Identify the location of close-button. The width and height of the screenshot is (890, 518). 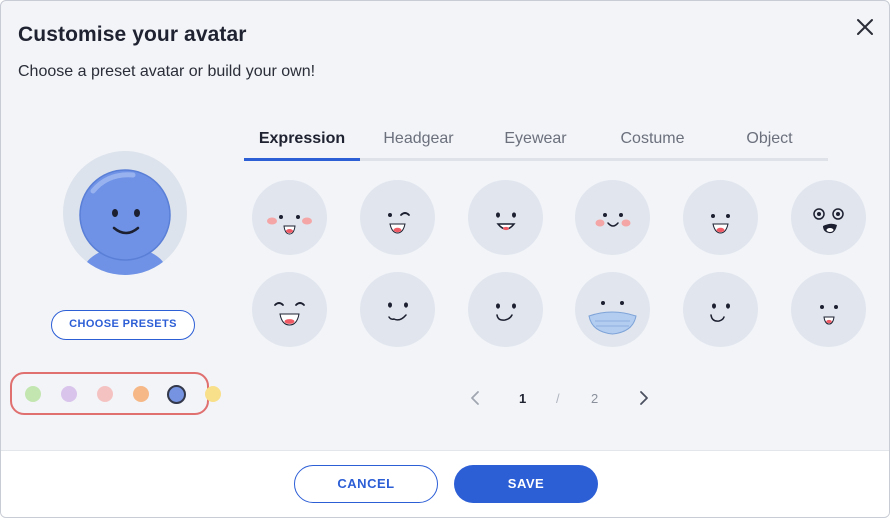
(865, 27).